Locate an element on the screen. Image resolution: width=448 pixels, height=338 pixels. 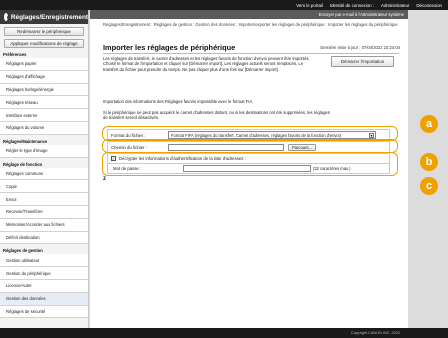
divider is located at coordinates (251, 53).